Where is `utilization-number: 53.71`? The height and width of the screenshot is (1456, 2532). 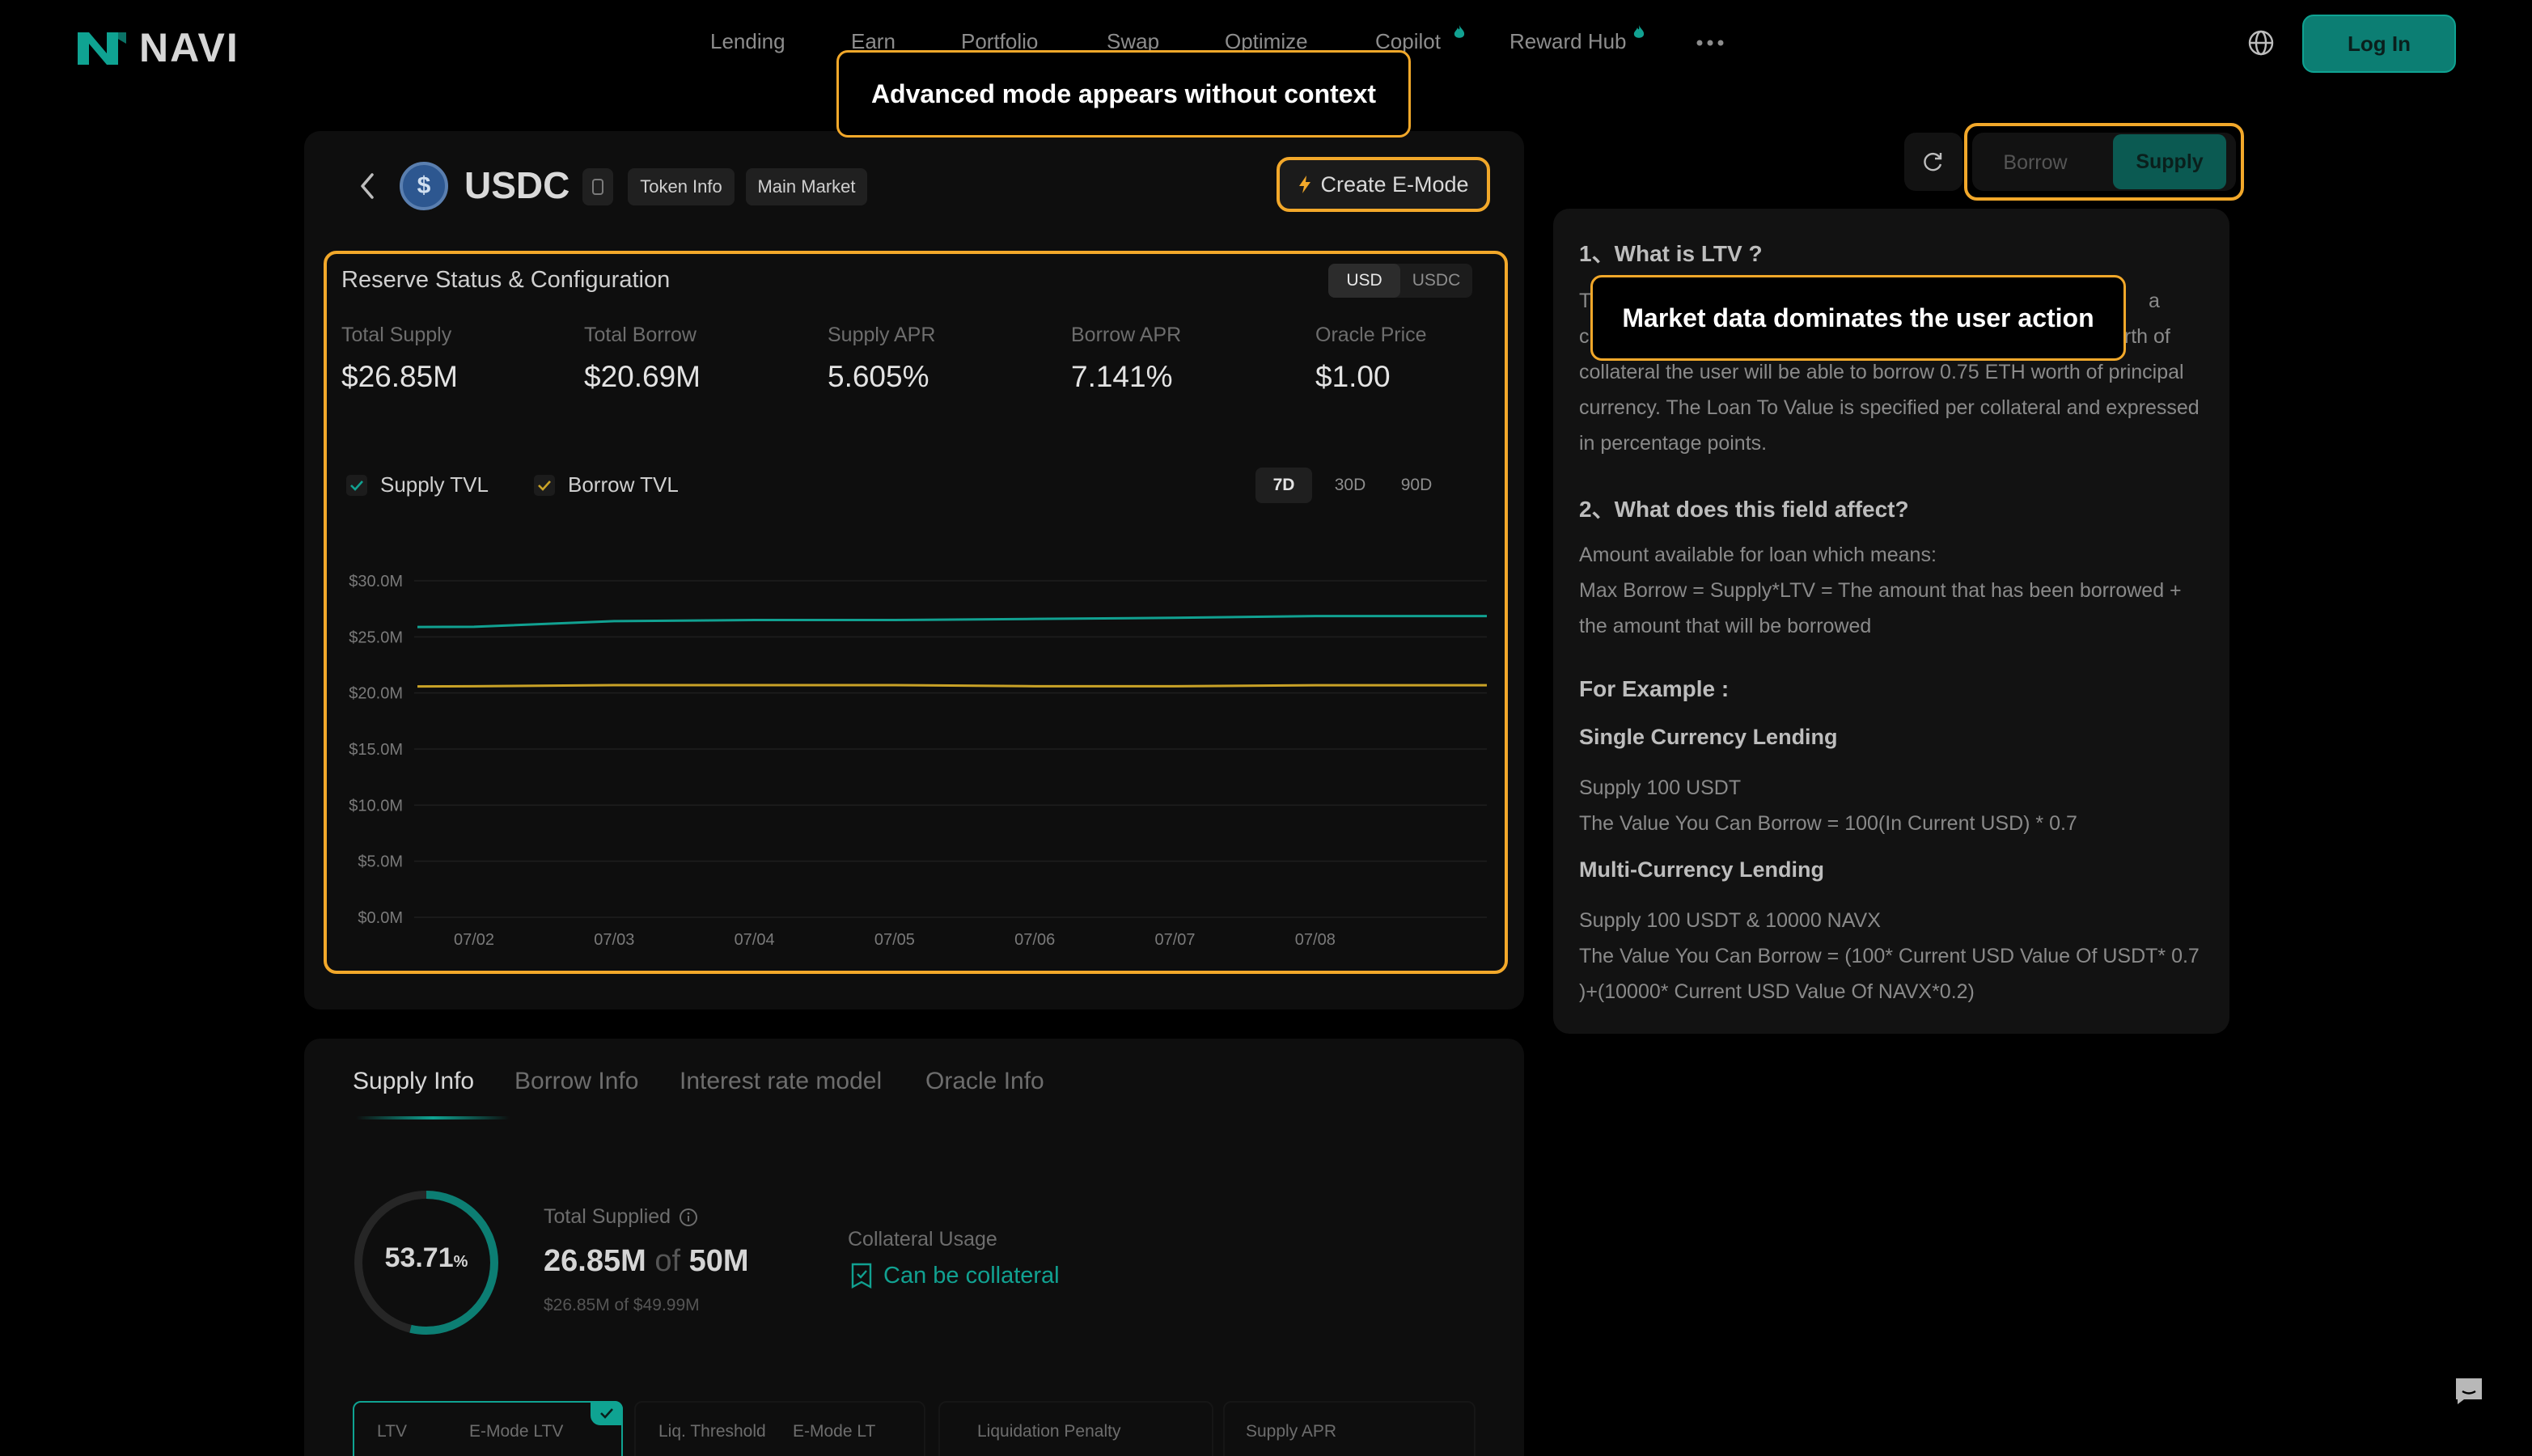
utilization-number: 53.71 is located at coordinates (419, 1257).